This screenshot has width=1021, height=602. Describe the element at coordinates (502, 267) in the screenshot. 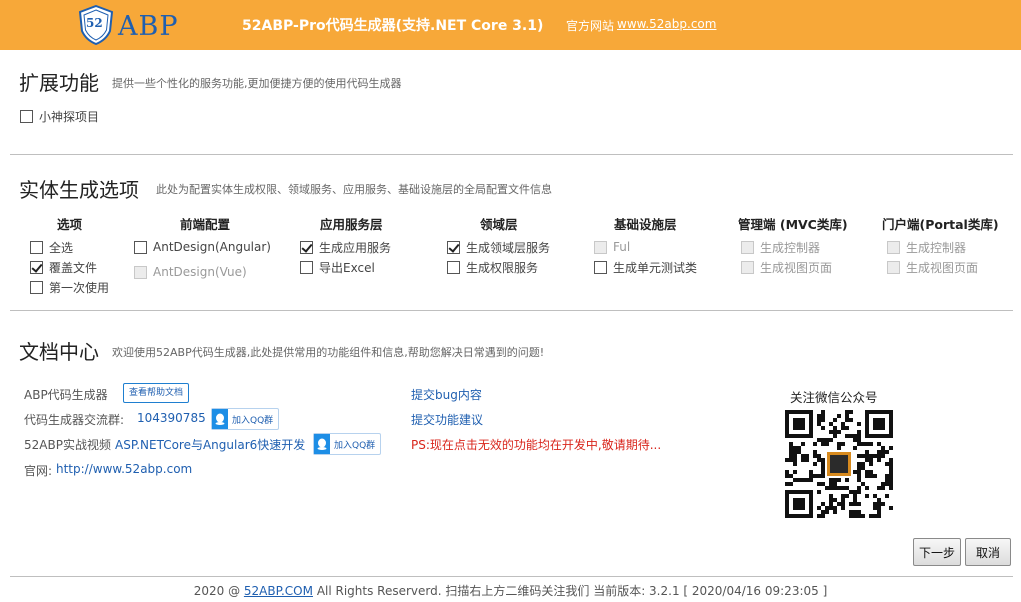

I see `checkbox-label: 生成权限服务` at that location.